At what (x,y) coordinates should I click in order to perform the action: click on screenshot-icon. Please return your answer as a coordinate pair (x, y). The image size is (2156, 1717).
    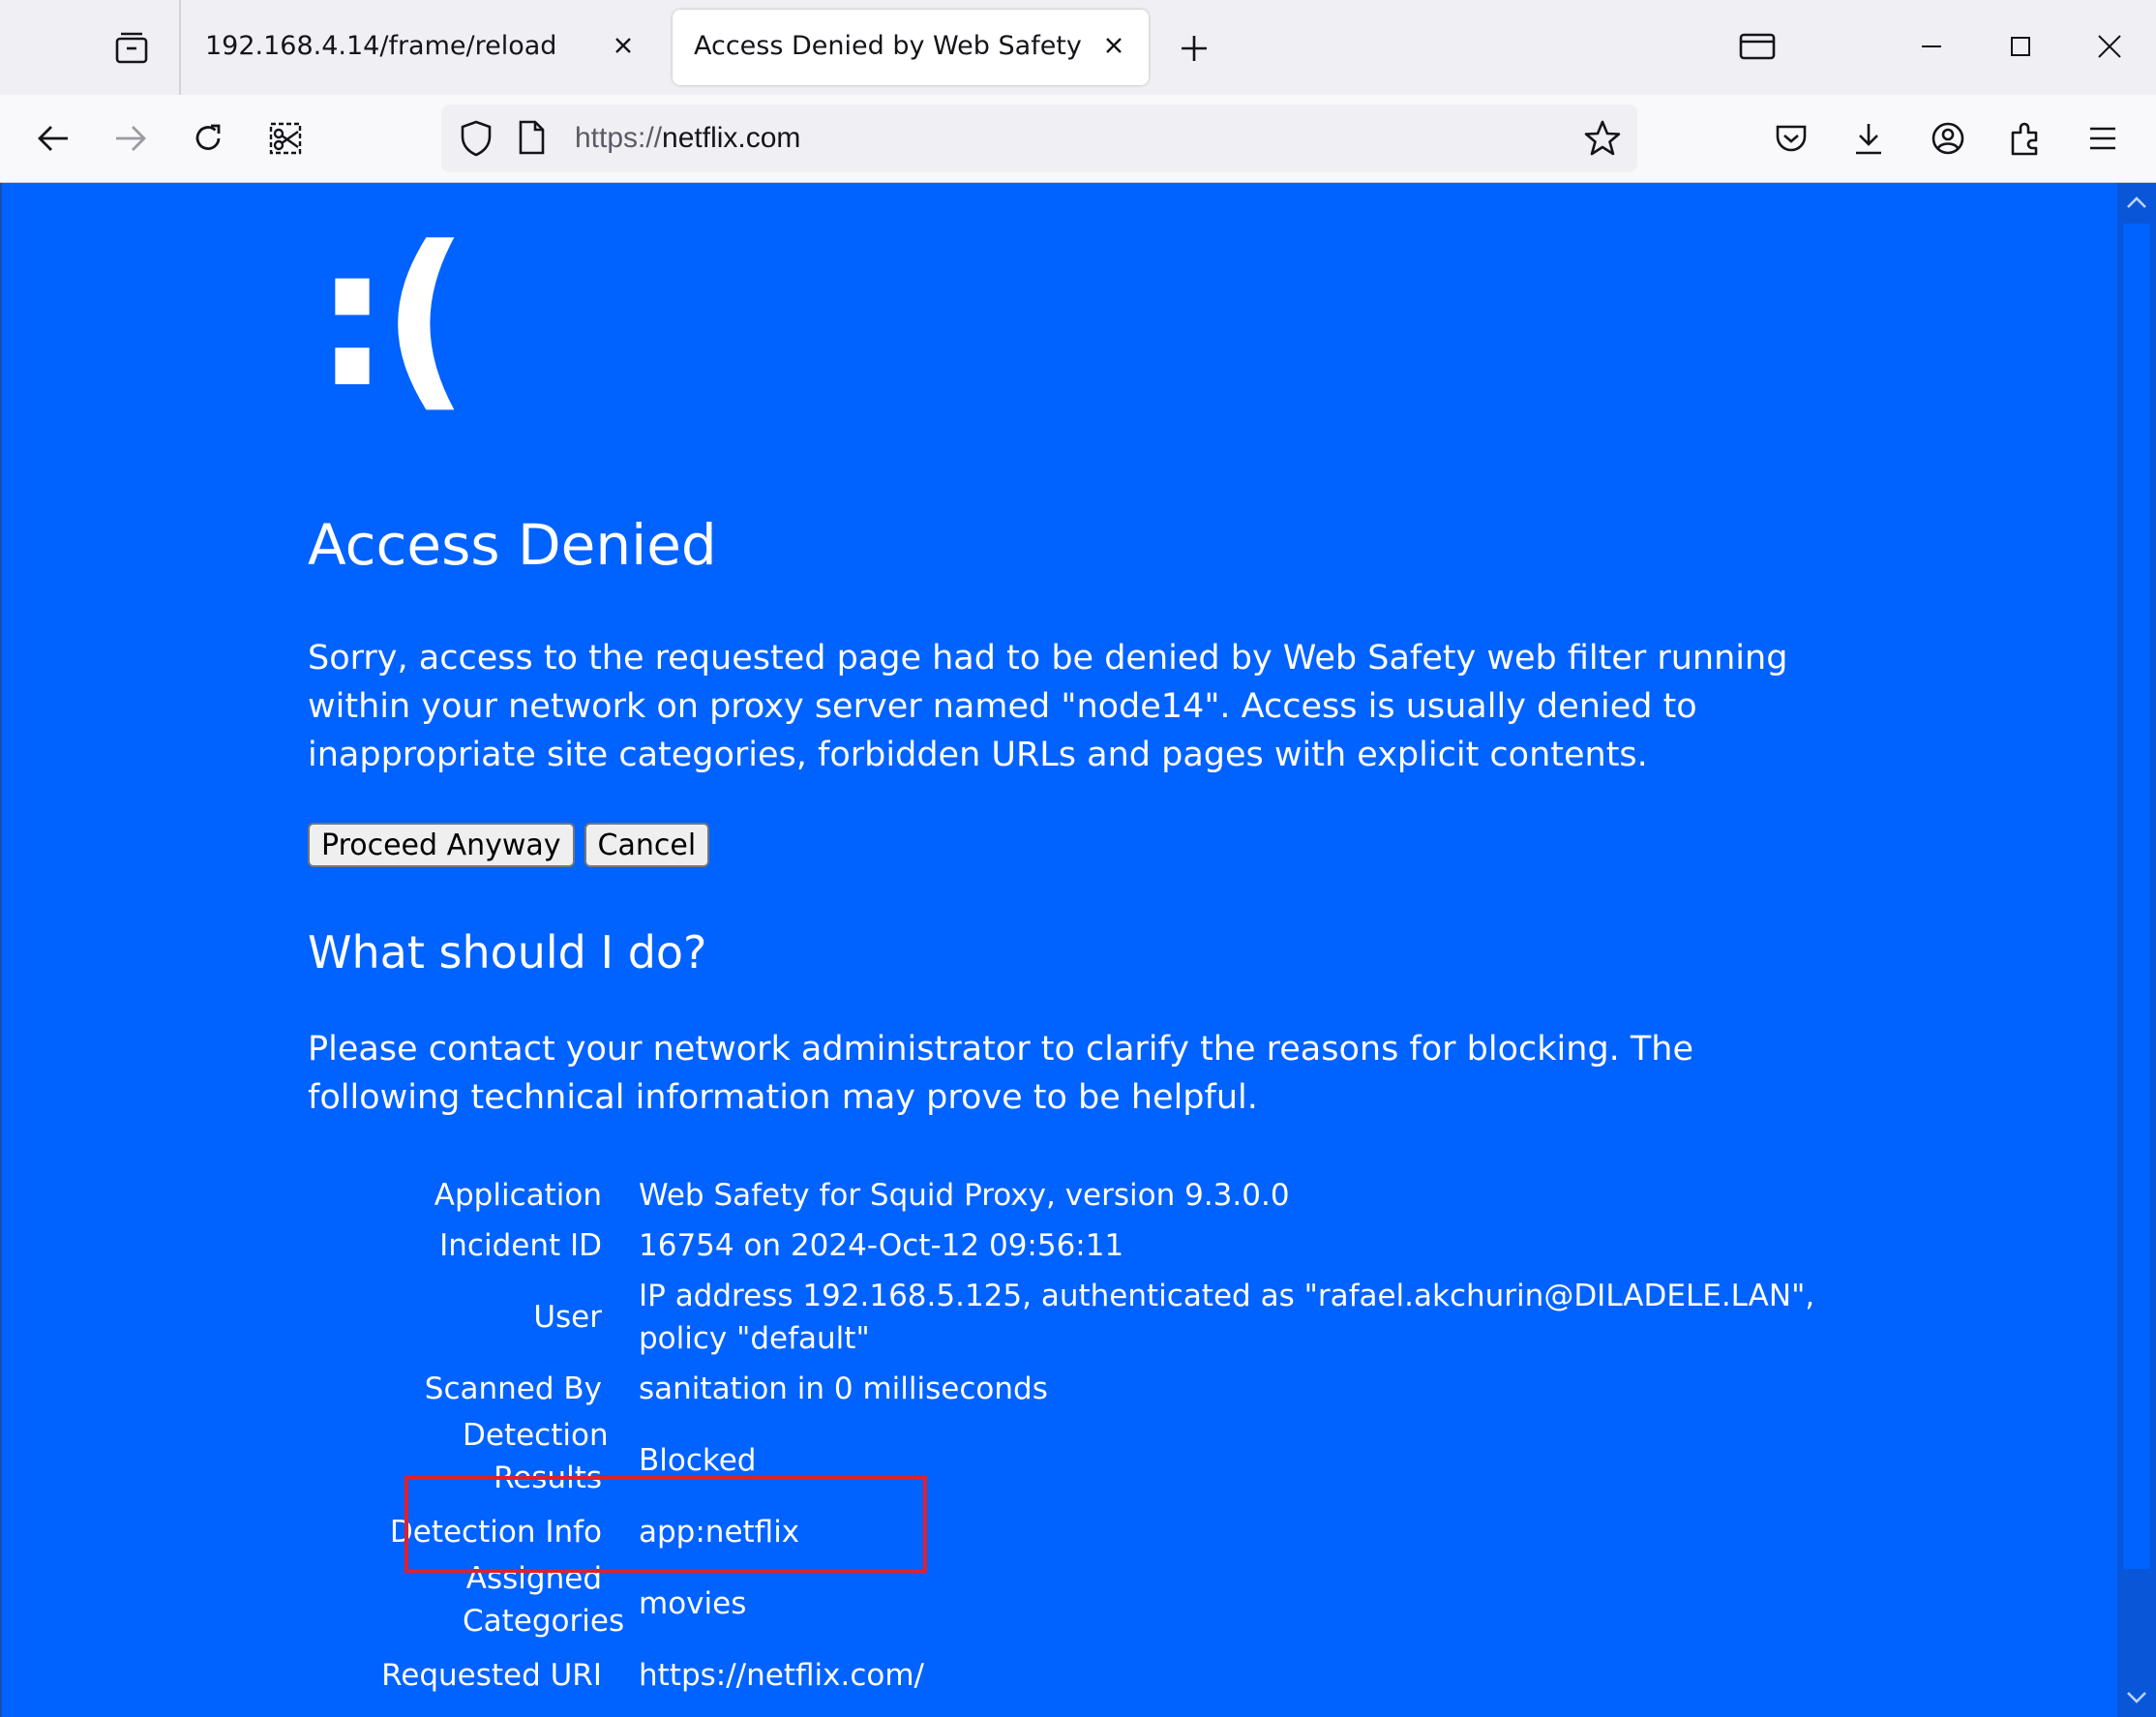
    Looking at the image, I should click on (285, 138).